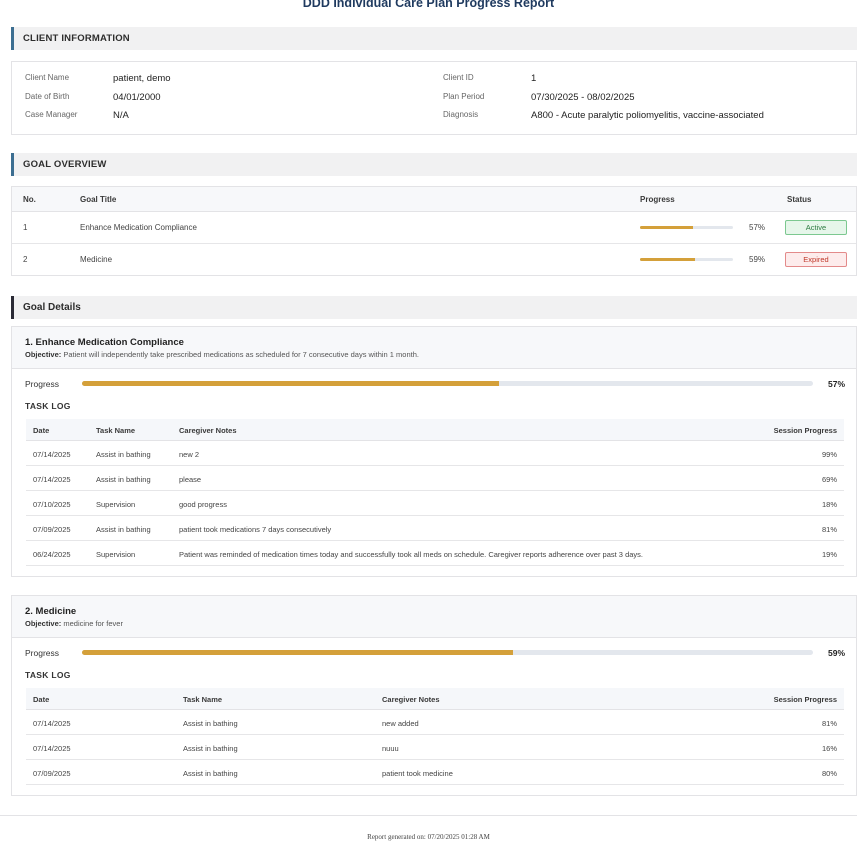 The height and width of the screenshot is (860, 857). I want to click on session-progress: 99%, so click(829, 454).